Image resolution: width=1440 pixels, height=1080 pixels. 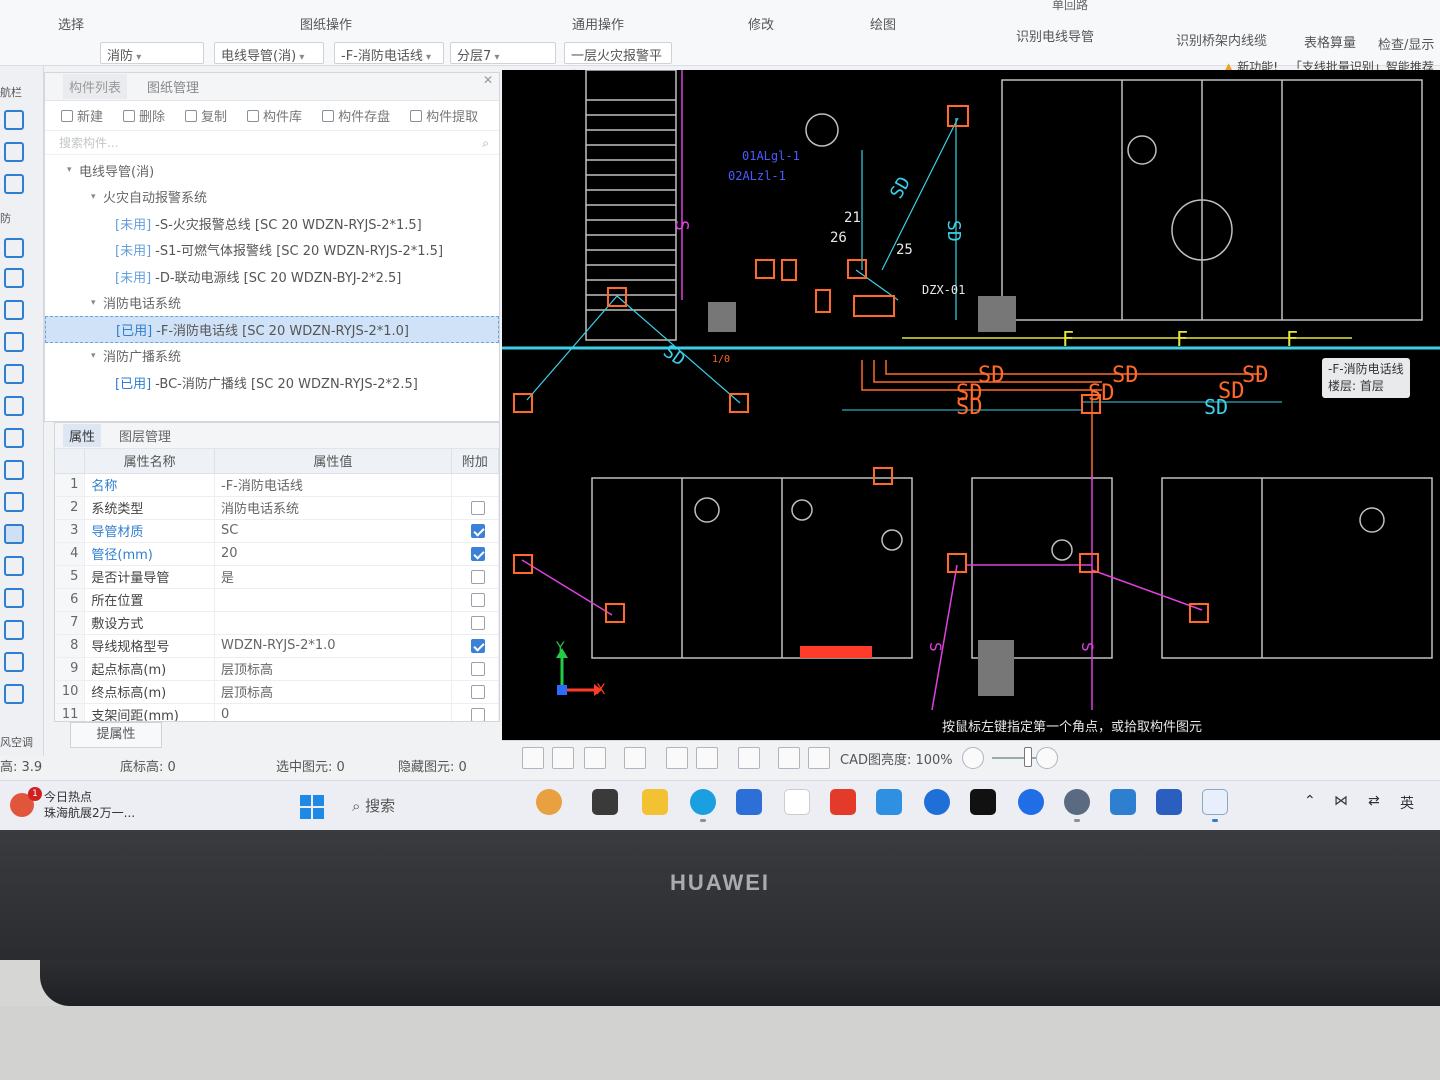 What do you see at coordinates (272, 250) in the screenshot?
I see `tree-item: [未用] -S1-可燃气体报警线 [SC 20 WDZN-RYJS-2*1.5]` at bounding box center [272, 250].